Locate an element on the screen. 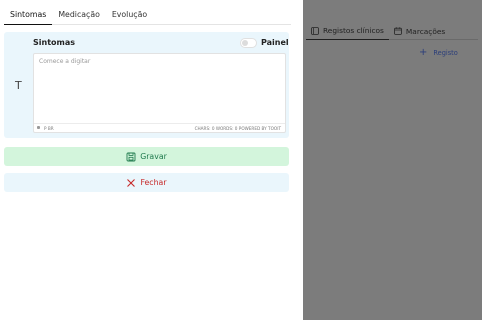  tab-registos-clinicos: Registos clínicos is located at coordinates (347, 31).